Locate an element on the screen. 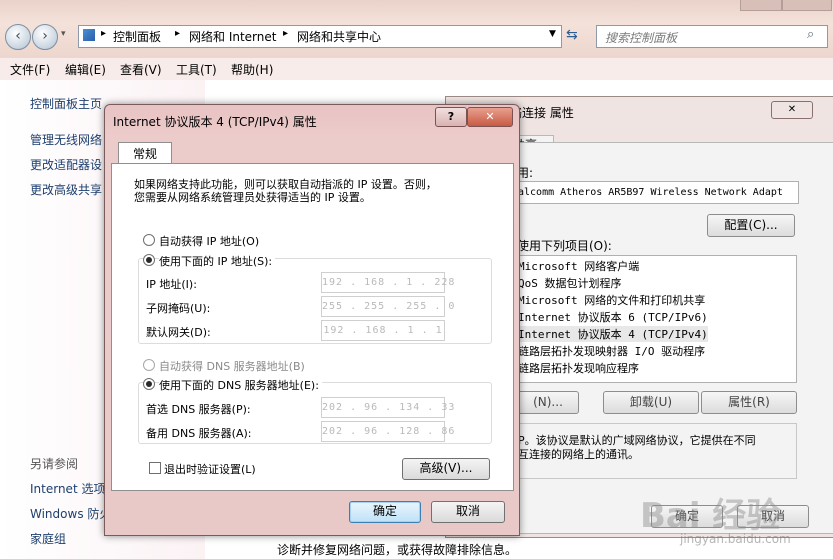 This screenshot has height=559, width=833. subnet-mask-label: 子网掩码(U): is located at coordinates (178, 308).